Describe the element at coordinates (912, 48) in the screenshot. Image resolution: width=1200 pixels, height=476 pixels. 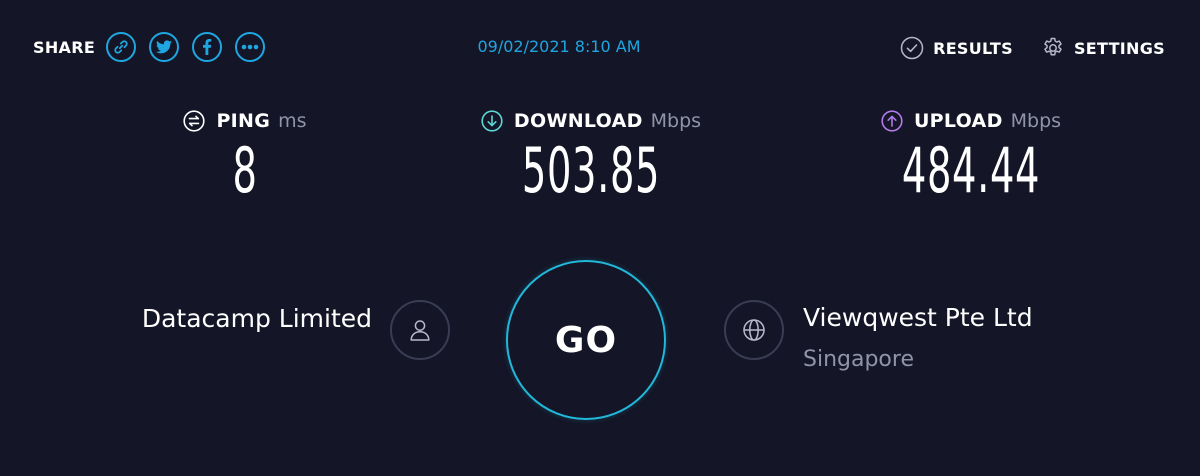
I see `results-check-icon` at that location.